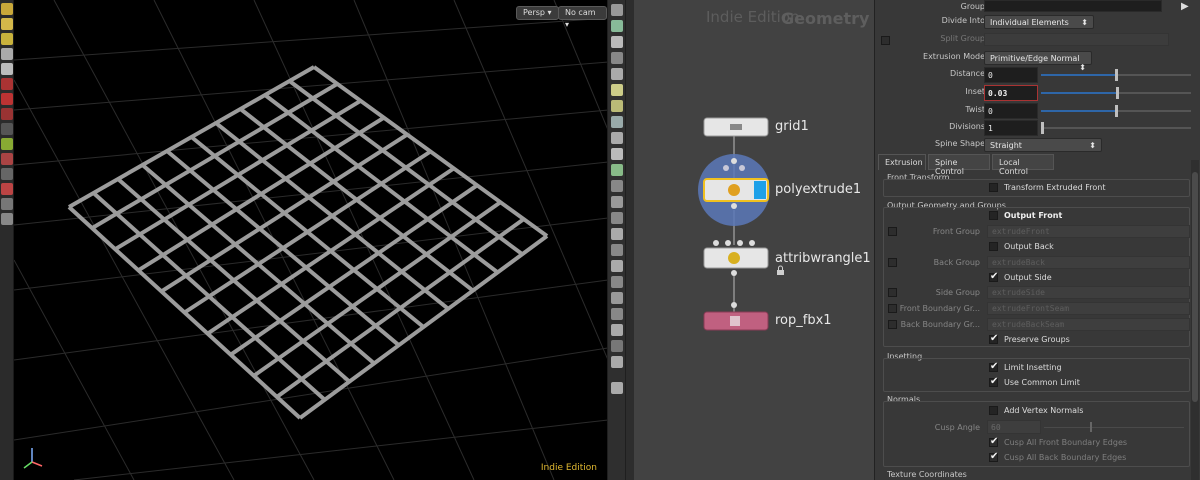  What do you see at coordinates (617, 282) in the screenshot?
I see `edge-icon` at bounding box center [617, 282].